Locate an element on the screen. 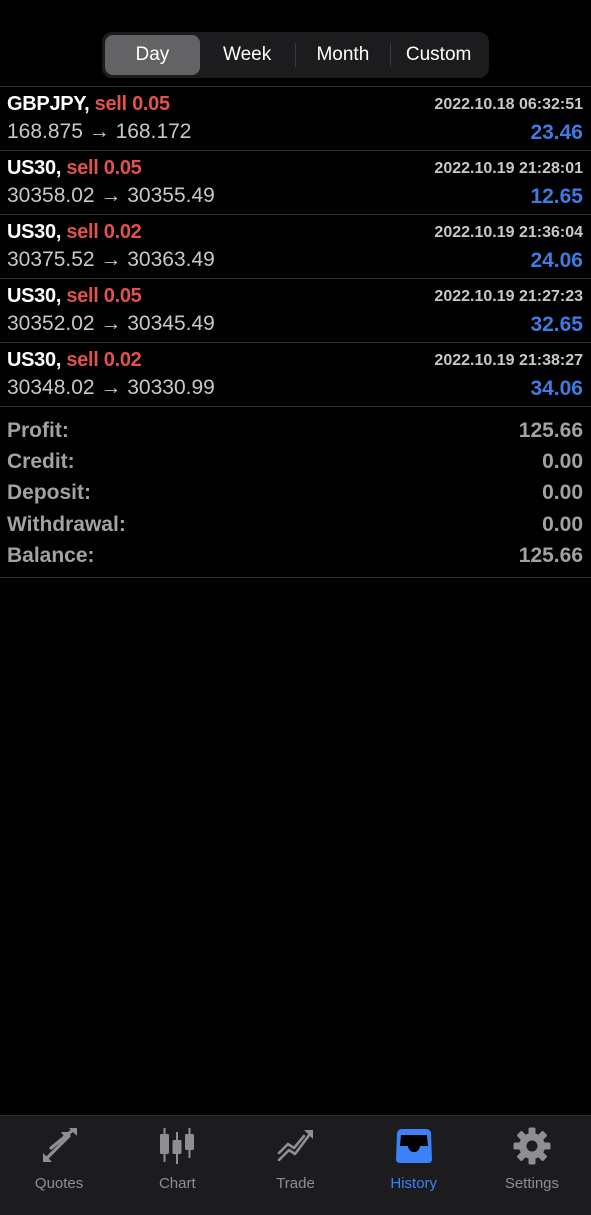 Image resolution: width=591 pixels, height=1215 pixels. summary-row-credit: Credit: 0.00 is located at coordinates (295, 461).